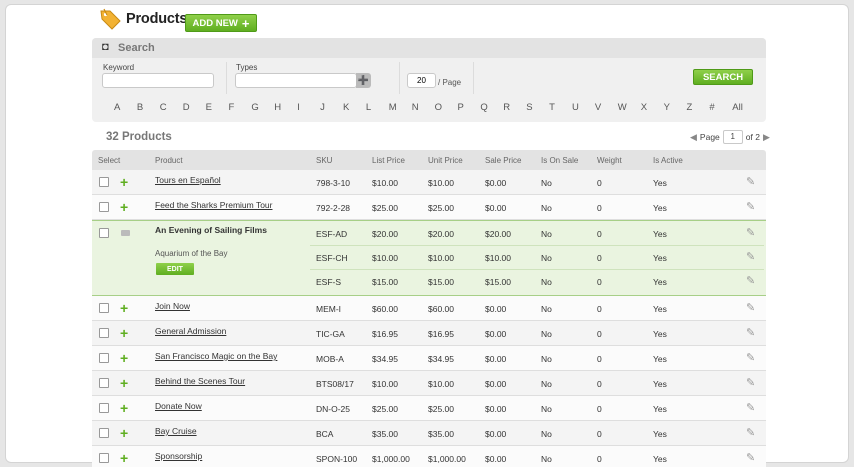 This screenshot has height=467, width=854. I want to click on unit-price-cell: $15.00, so click(441, 282).